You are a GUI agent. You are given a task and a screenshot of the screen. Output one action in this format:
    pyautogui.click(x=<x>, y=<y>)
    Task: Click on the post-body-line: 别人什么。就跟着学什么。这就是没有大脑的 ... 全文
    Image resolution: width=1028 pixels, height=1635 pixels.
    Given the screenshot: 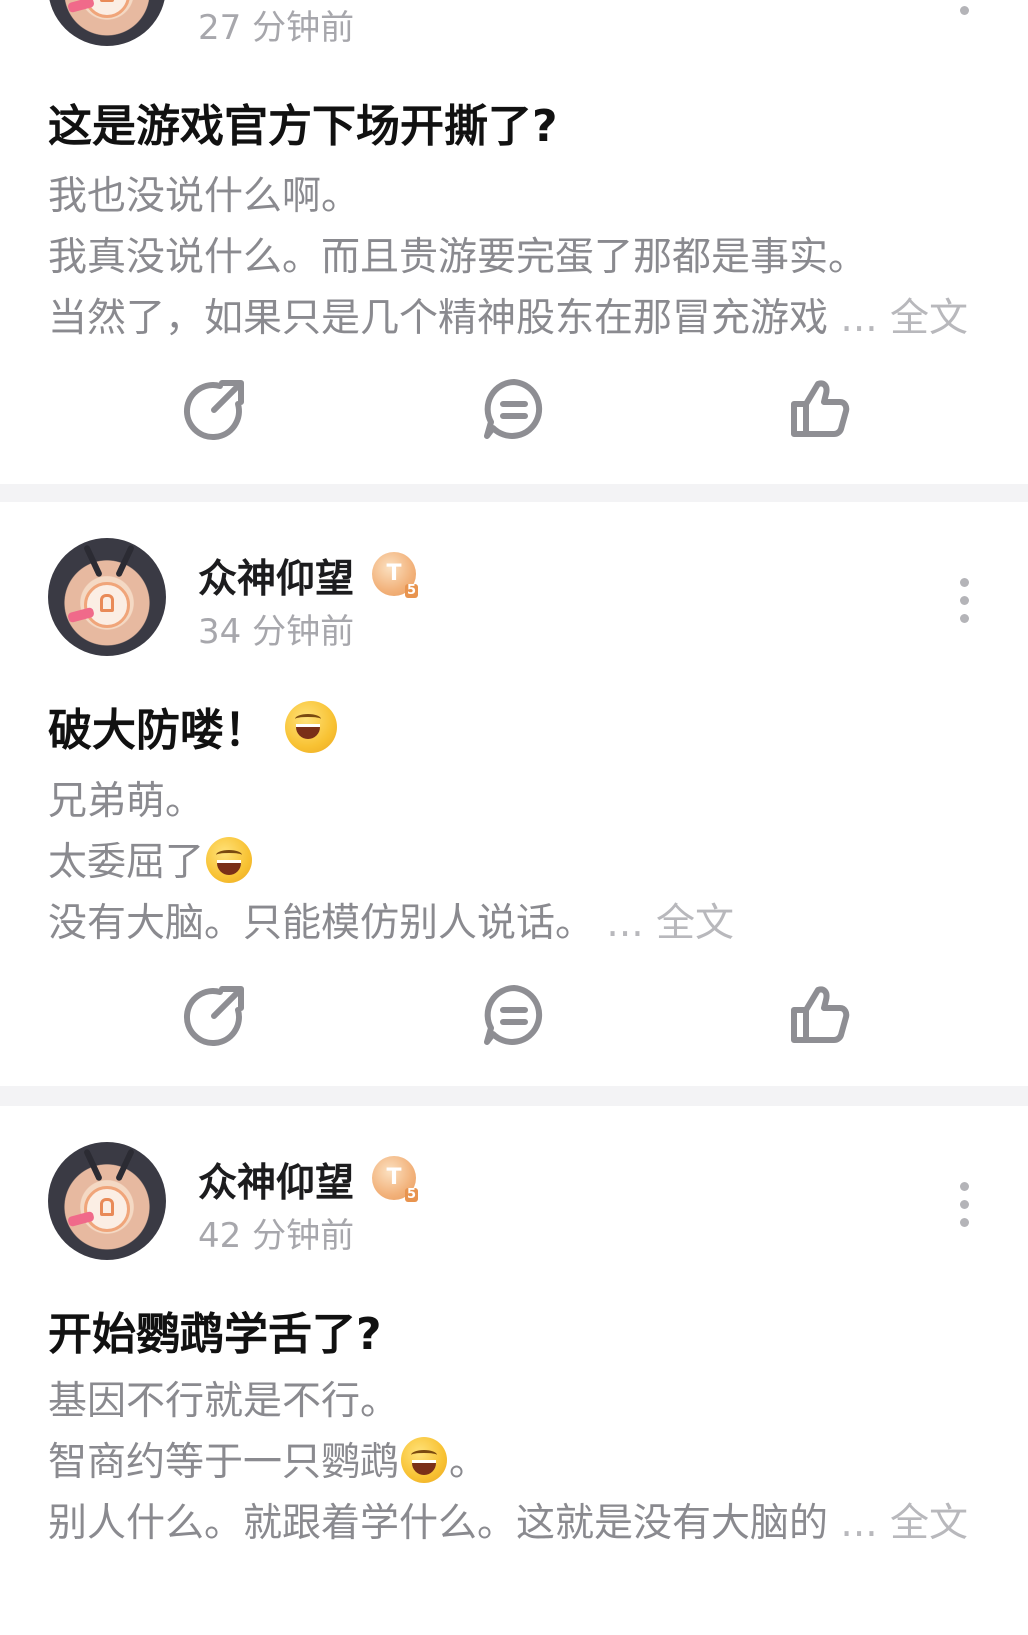 What is the action you would take?
    pyautogui.click(x=508, y=1523)
    